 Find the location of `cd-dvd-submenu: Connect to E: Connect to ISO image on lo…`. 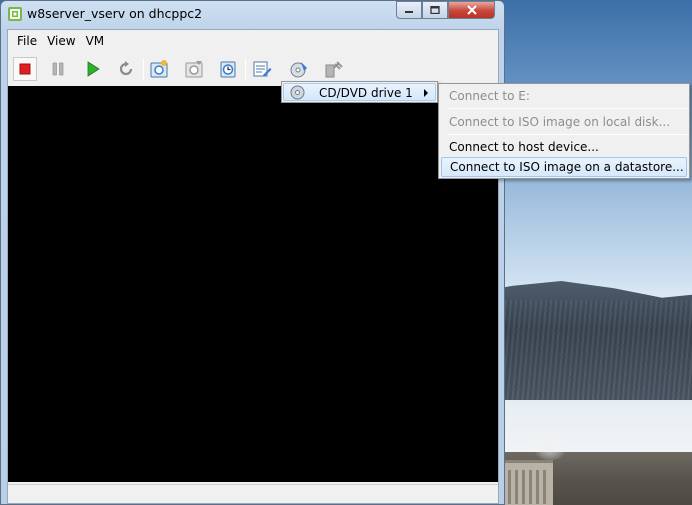

cd-dvd-submenu: Connect to E: Connect to ISO image on lo… is located at coordinates (564, 131).